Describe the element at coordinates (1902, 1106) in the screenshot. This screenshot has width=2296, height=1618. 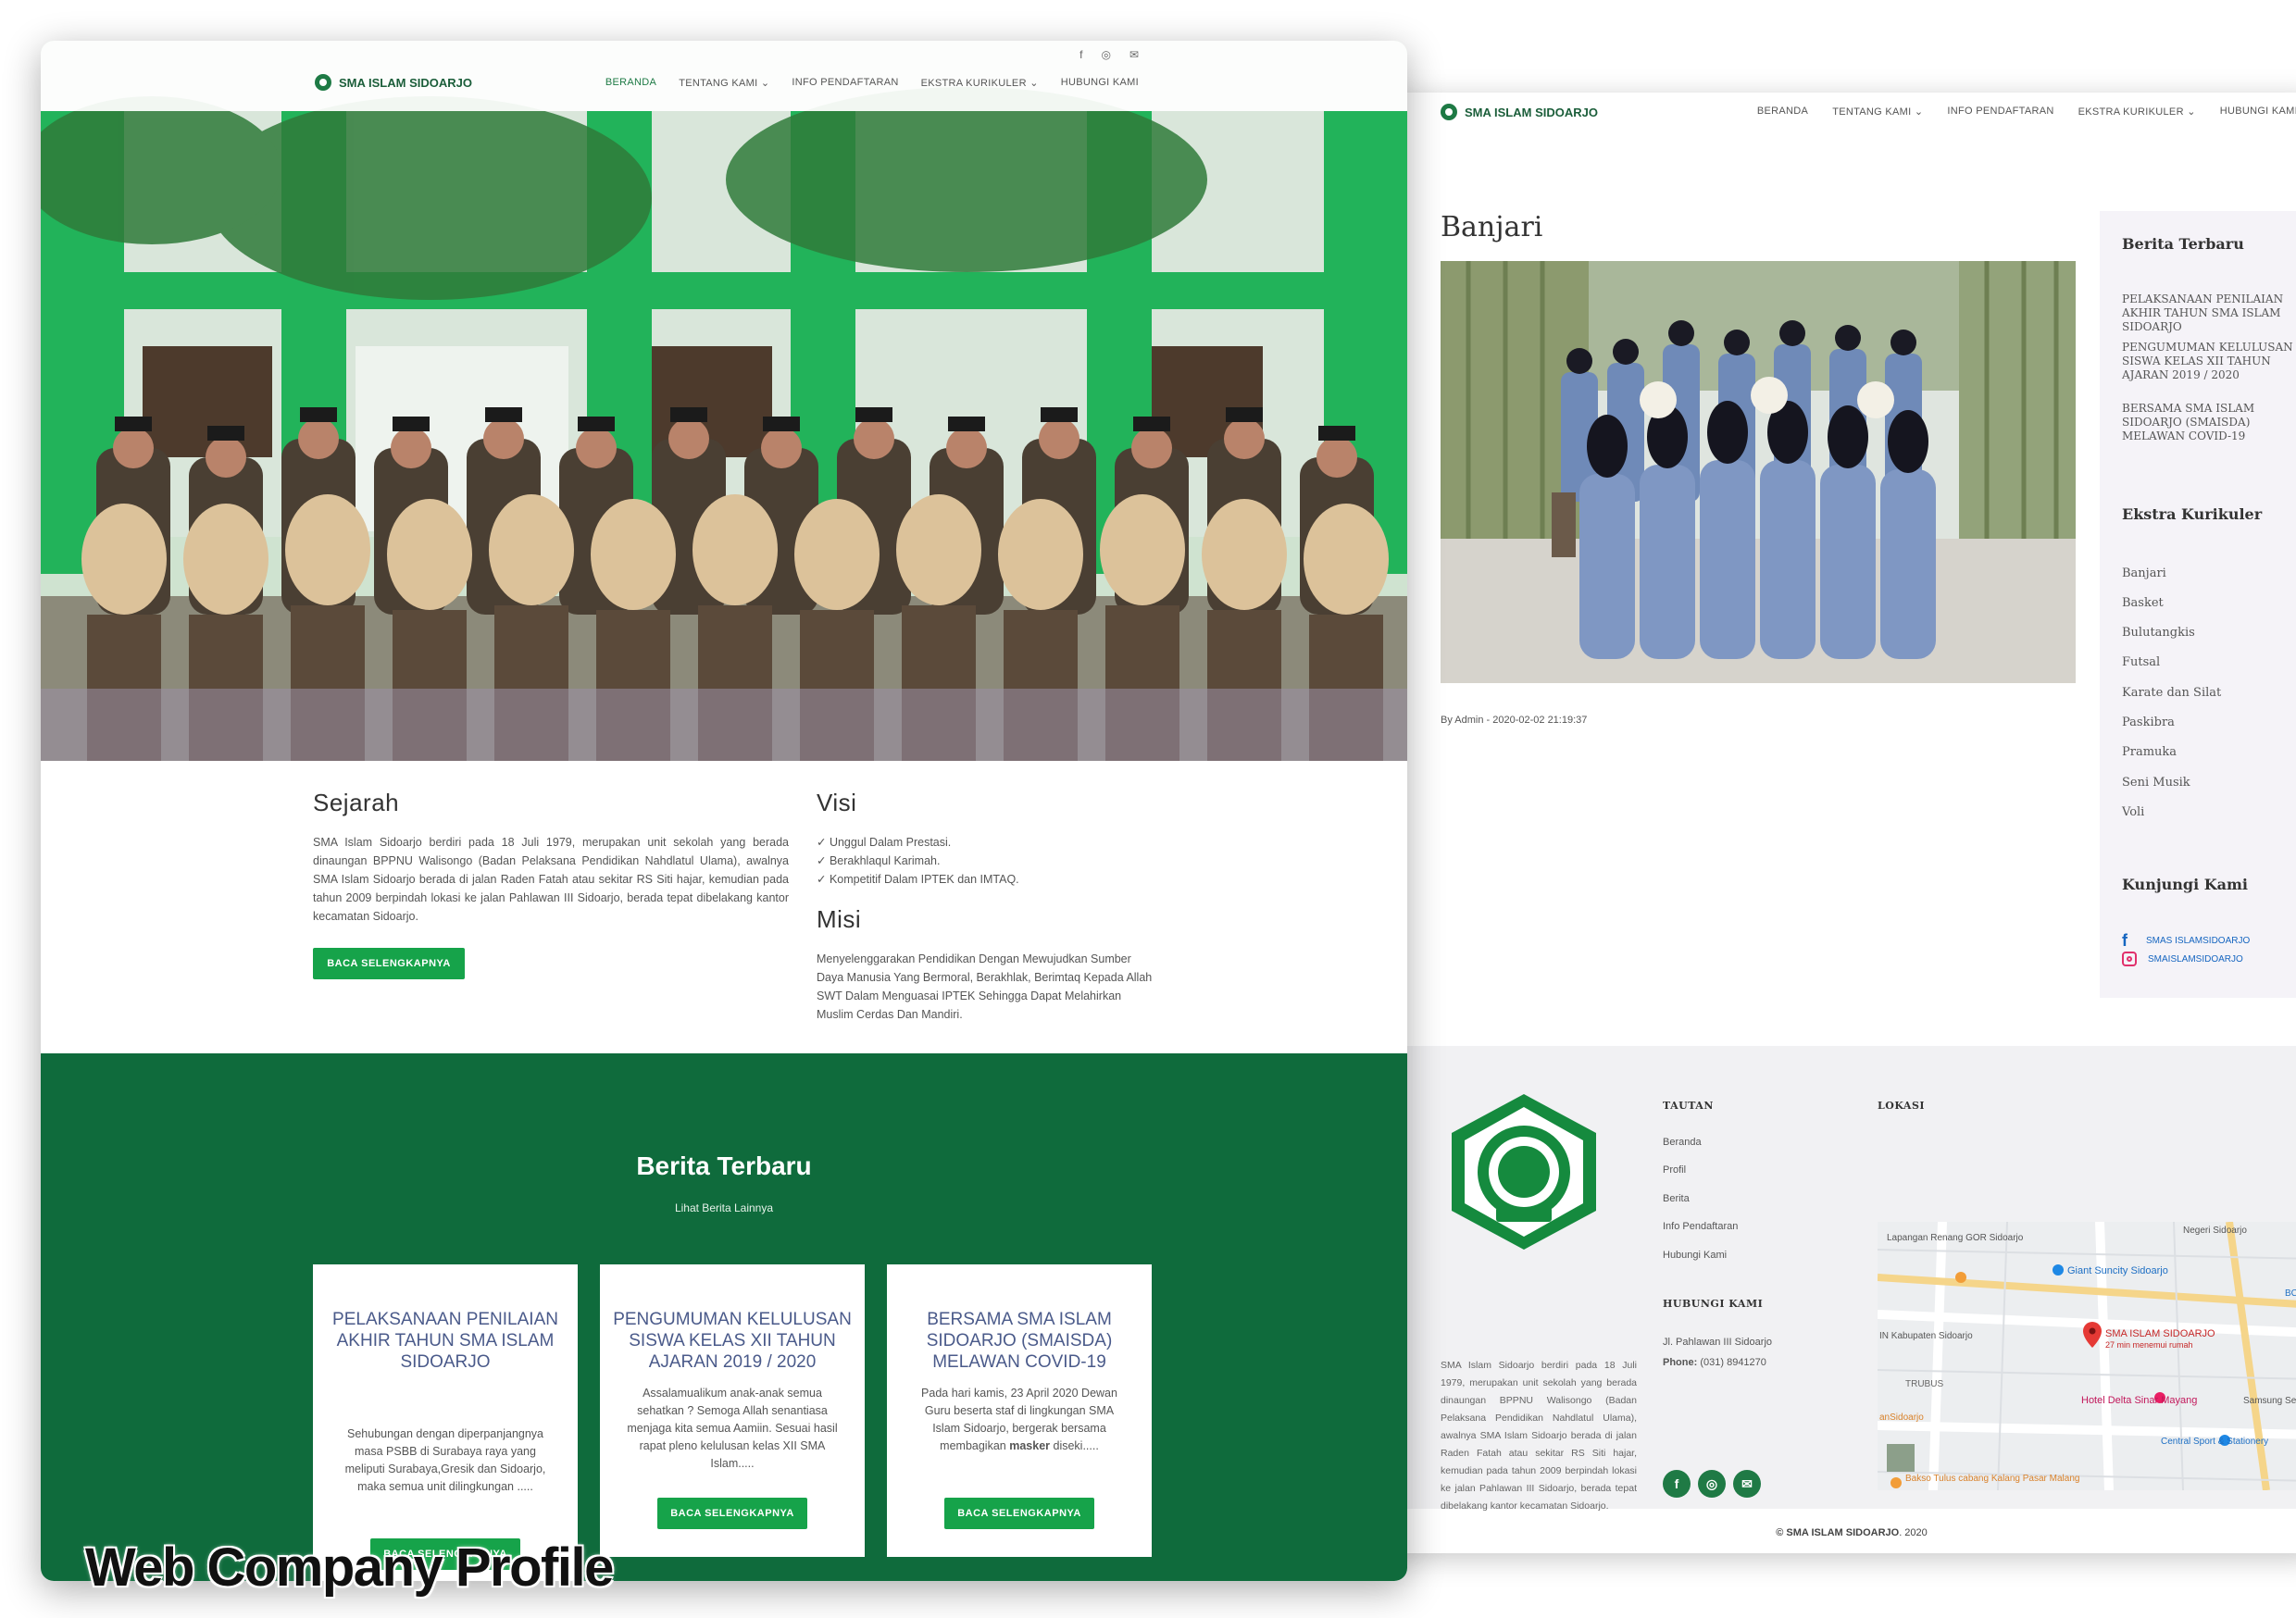
I see `footer-lokasi-heading: LOKASI` at that location.